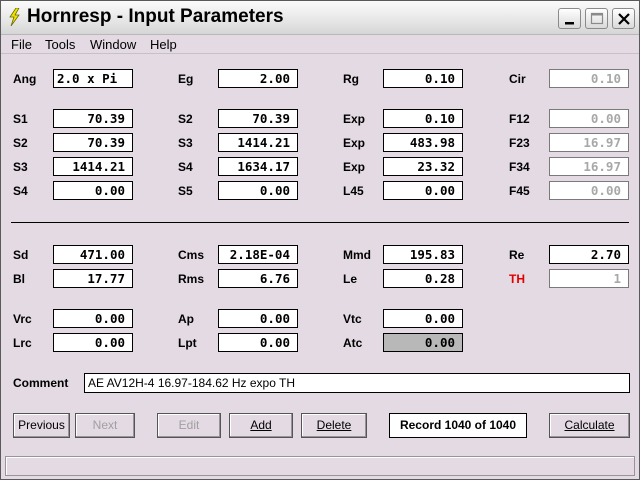 The width and height of the screenshot is (640, 480). I want to click on field-s5: 0.00, so click(258, 190).